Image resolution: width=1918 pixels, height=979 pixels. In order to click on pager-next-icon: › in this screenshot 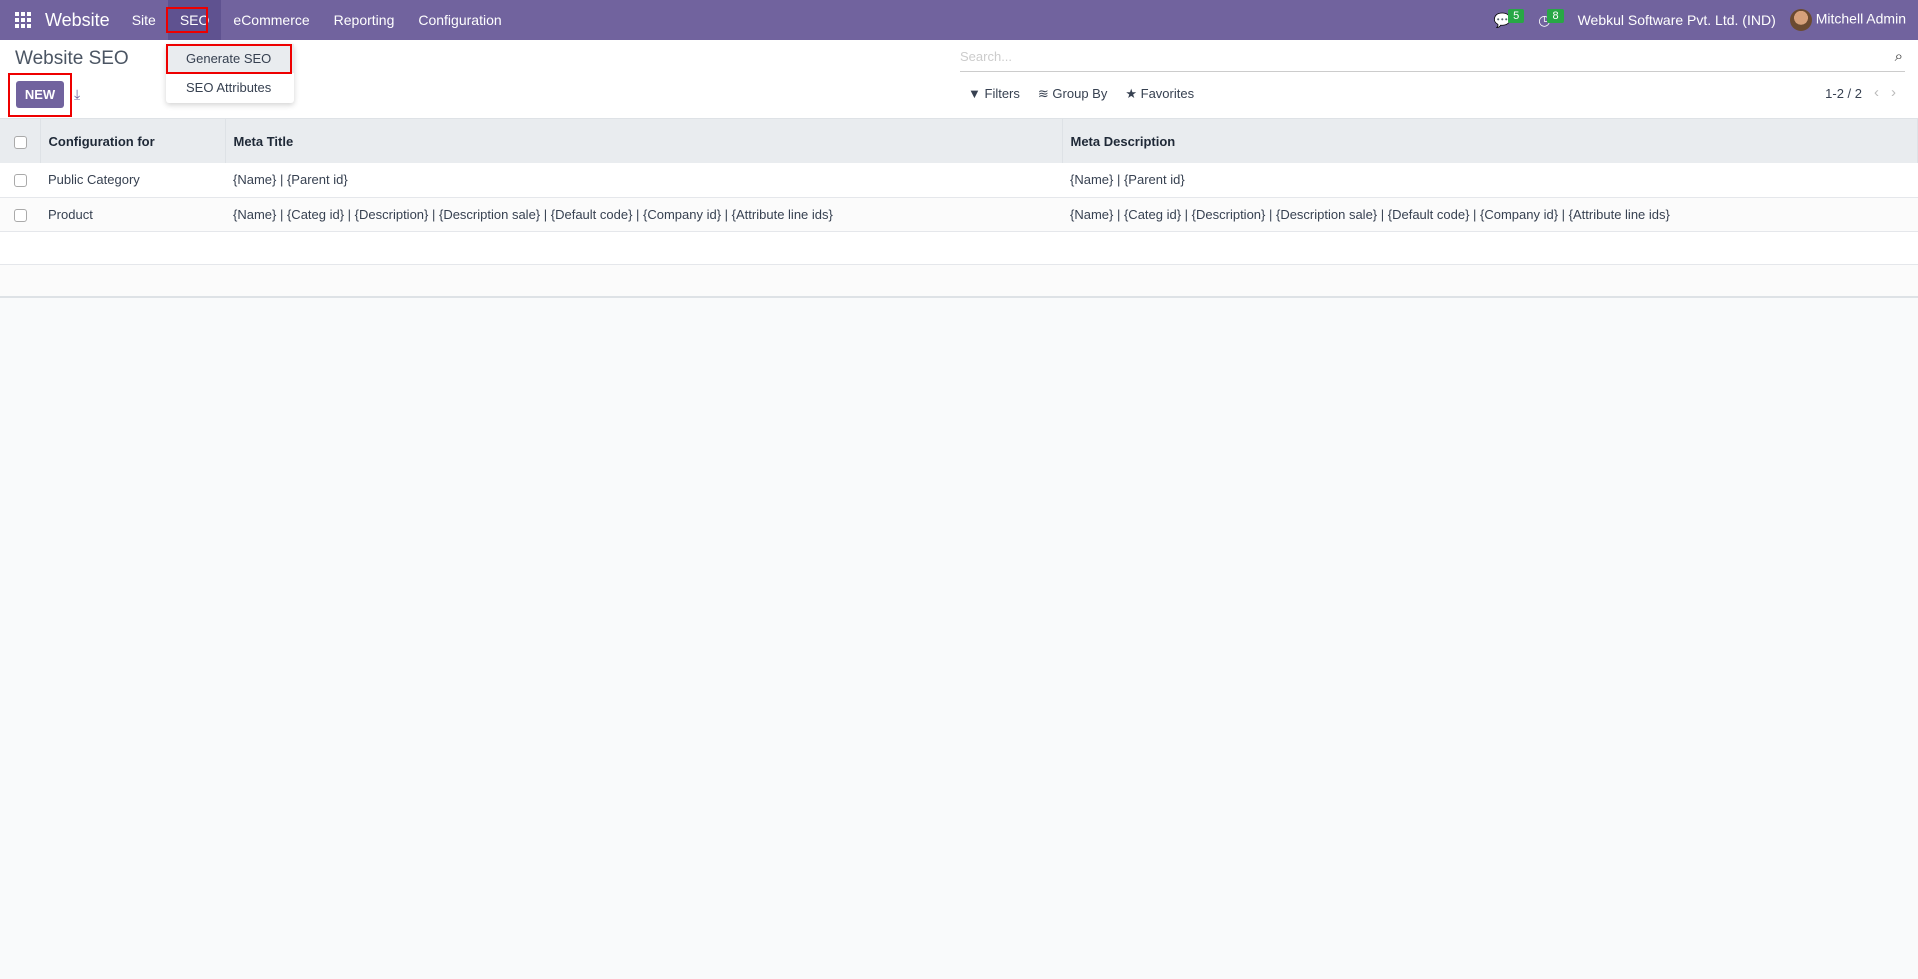, I will do `click(1893, 93)`.